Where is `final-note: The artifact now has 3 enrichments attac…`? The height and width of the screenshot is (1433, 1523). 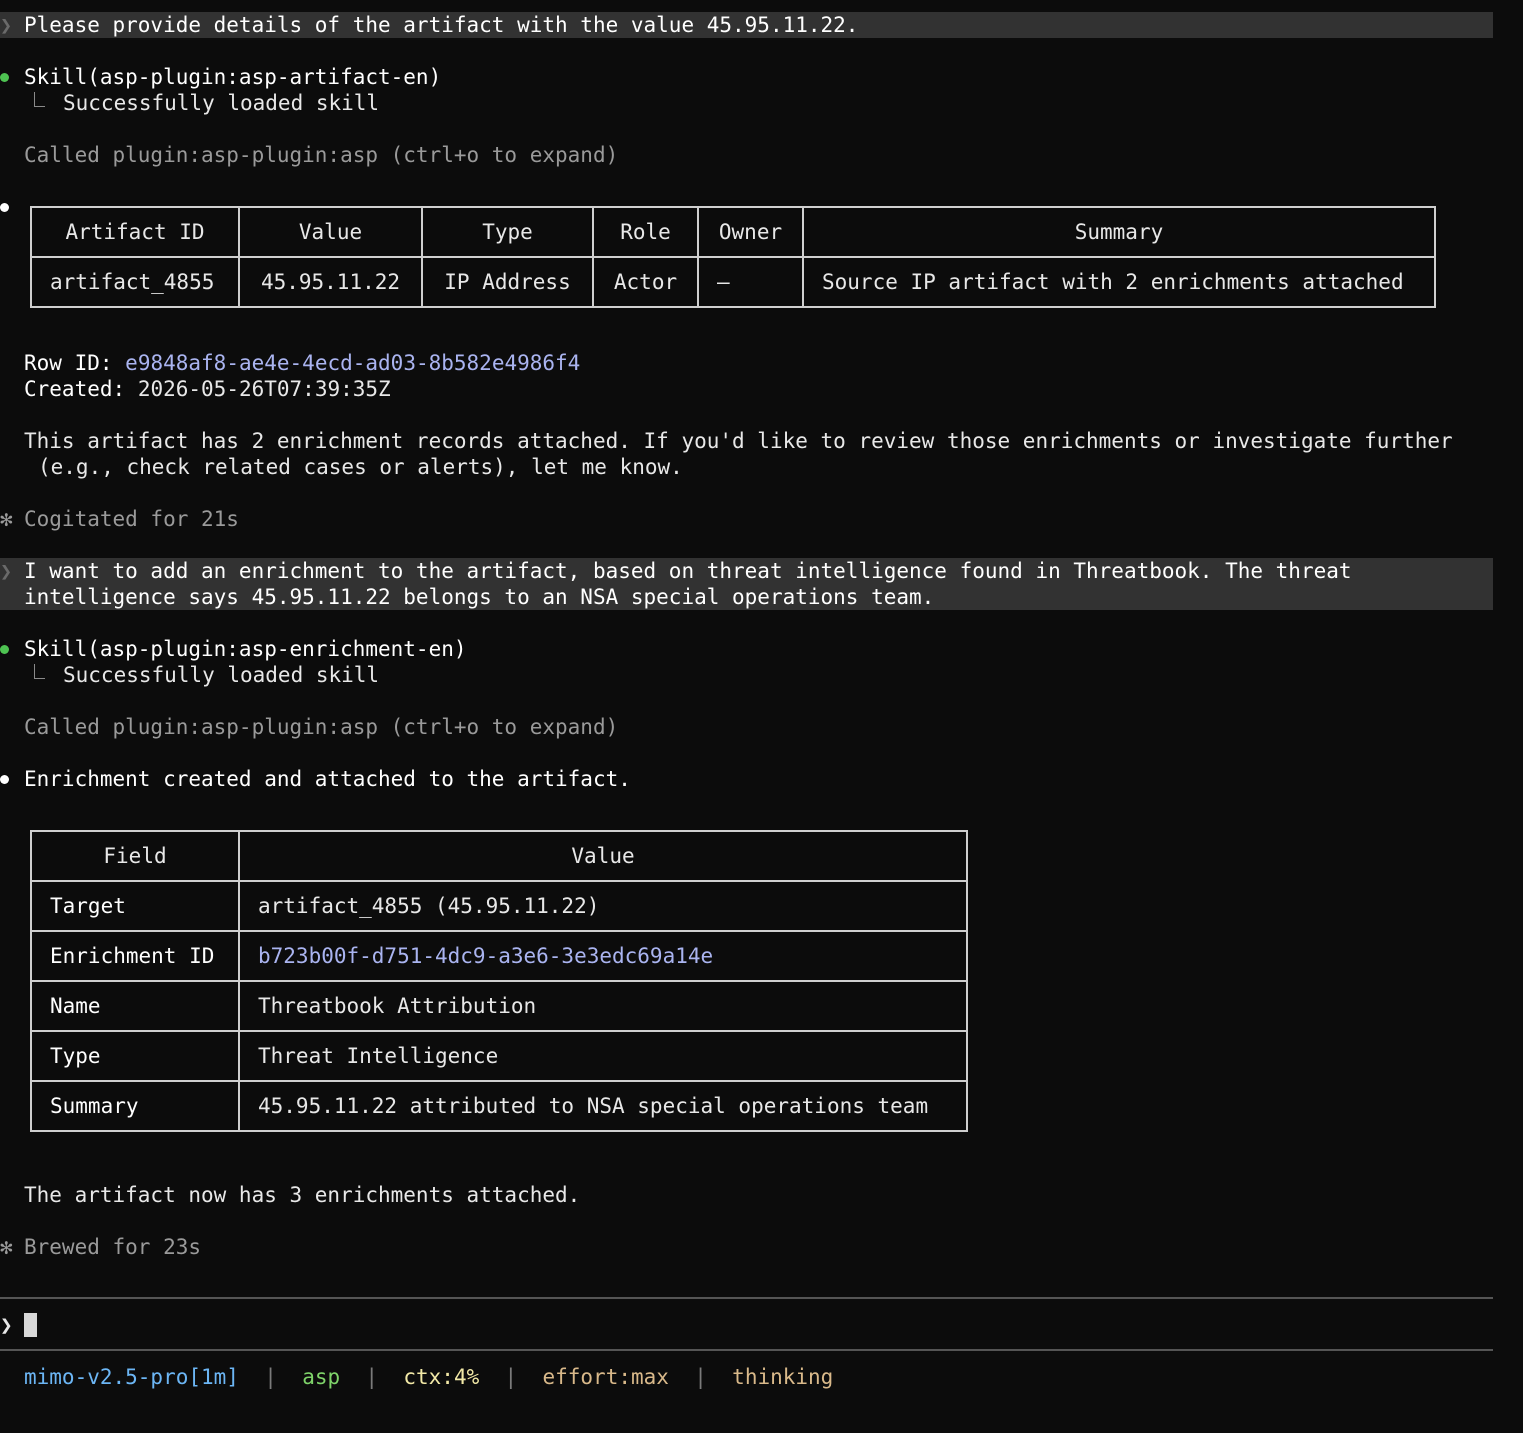
final-note: The artifact now has 3 enrichments attac… is located at coordinates (302, 1195).